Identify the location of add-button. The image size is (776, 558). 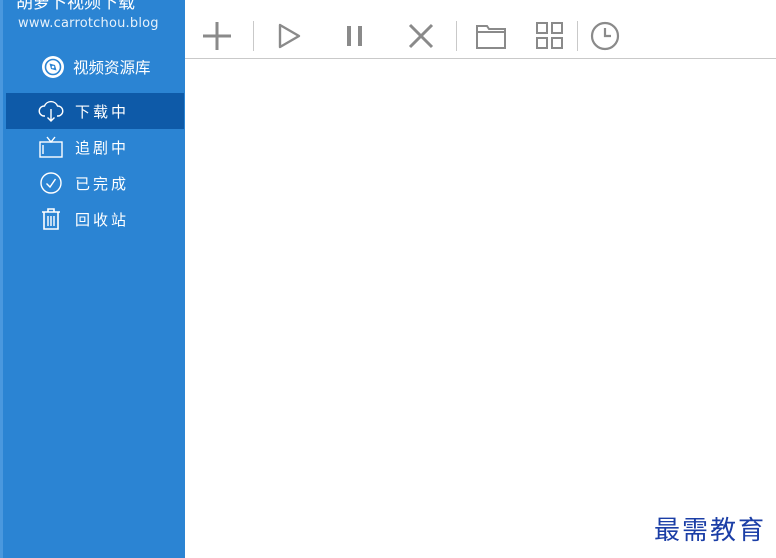
(217, 36).